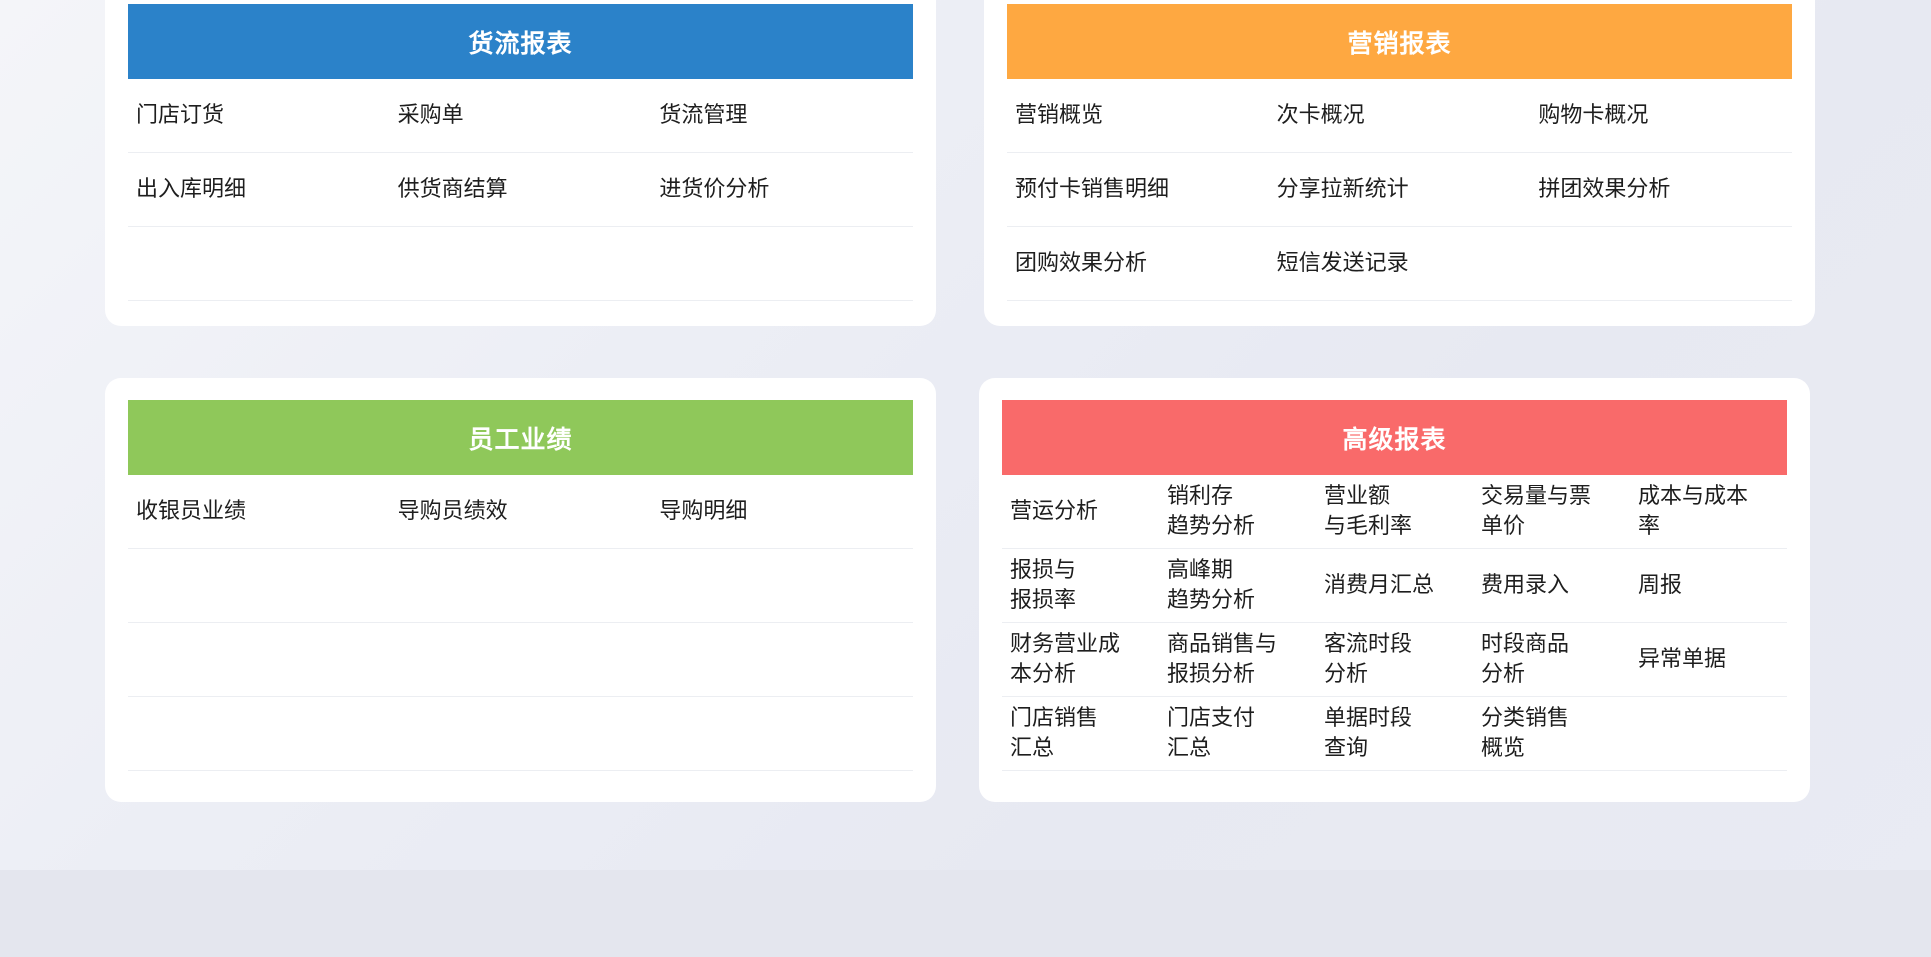  I want to click on report-row: 门店订货 采购单 货流管理, so click(520, 116).